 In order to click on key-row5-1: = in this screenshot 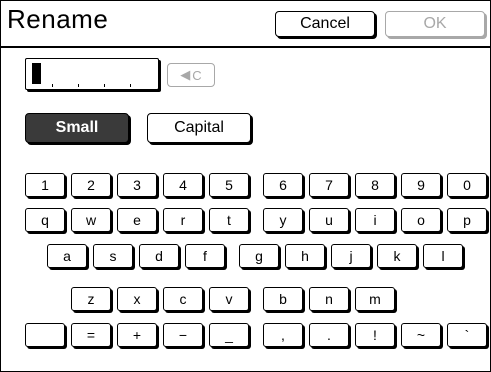, I will do `click(91, 335)`.